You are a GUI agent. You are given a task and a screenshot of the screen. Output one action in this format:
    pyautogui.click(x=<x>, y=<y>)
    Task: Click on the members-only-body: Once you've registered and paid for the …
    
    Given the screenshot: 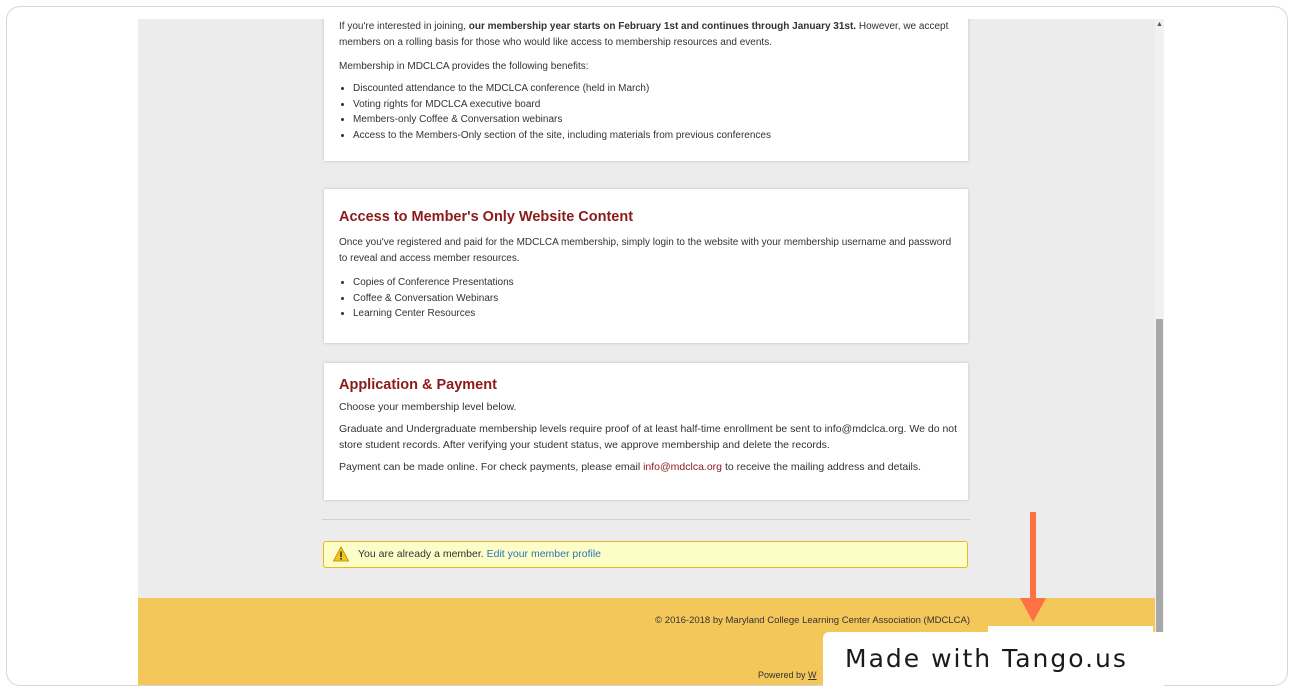 What is the action you would take?
    pyautogui.click(x=645, y=250)
    